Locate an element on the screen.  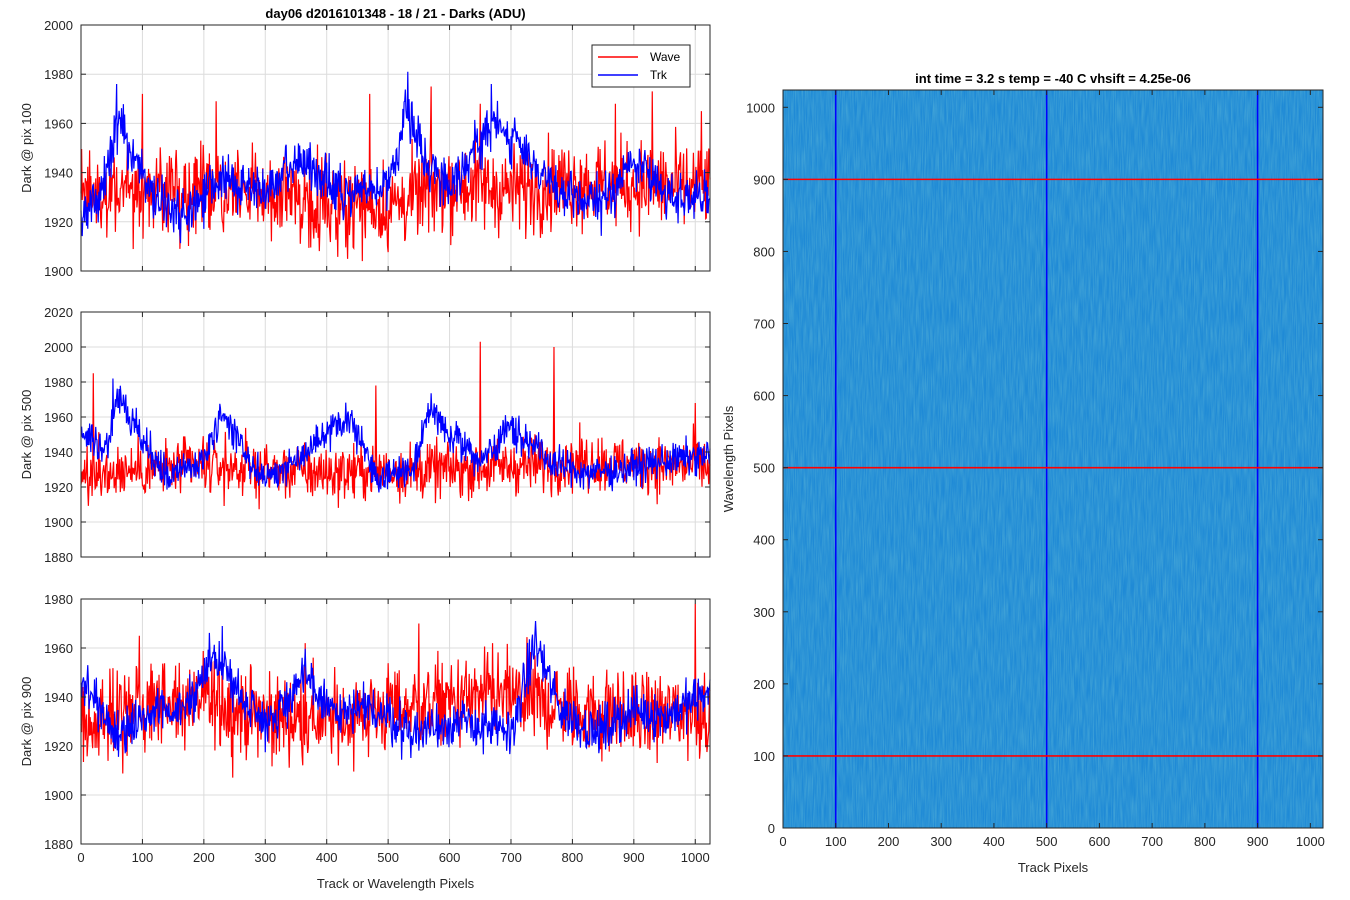
x-axis-label: Track Pixels is located at coordinates (1053, 867).